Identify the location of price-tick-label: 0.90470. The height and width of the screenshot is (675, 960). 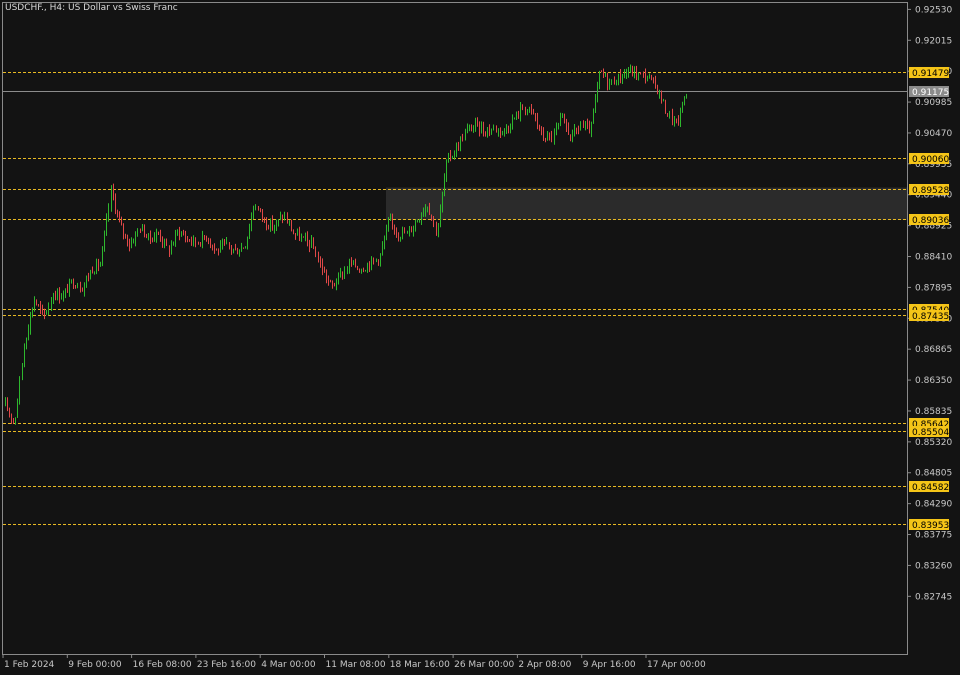
(933, 134).